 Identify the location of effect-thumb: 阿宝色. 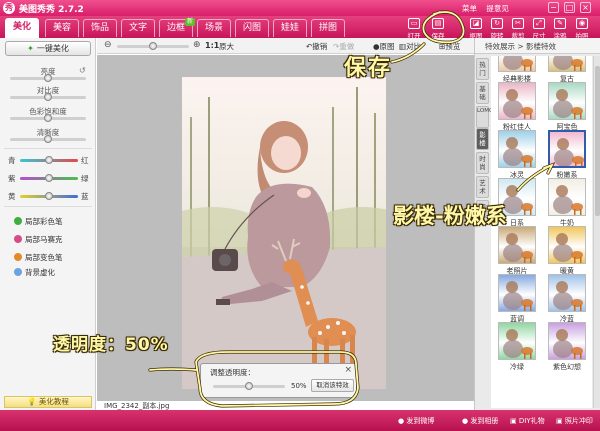
(567, 106).